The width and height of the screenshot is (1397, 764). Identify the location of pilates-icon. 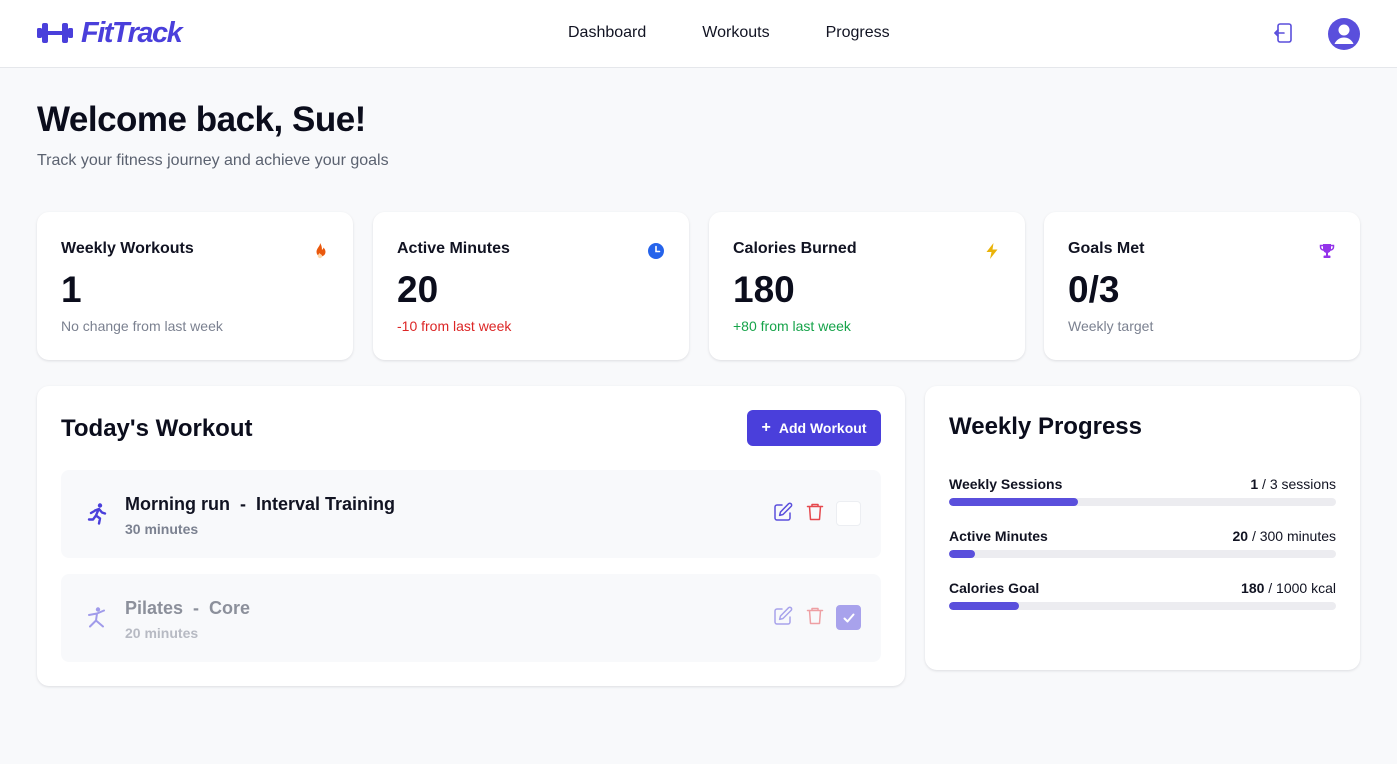
(96, 617).